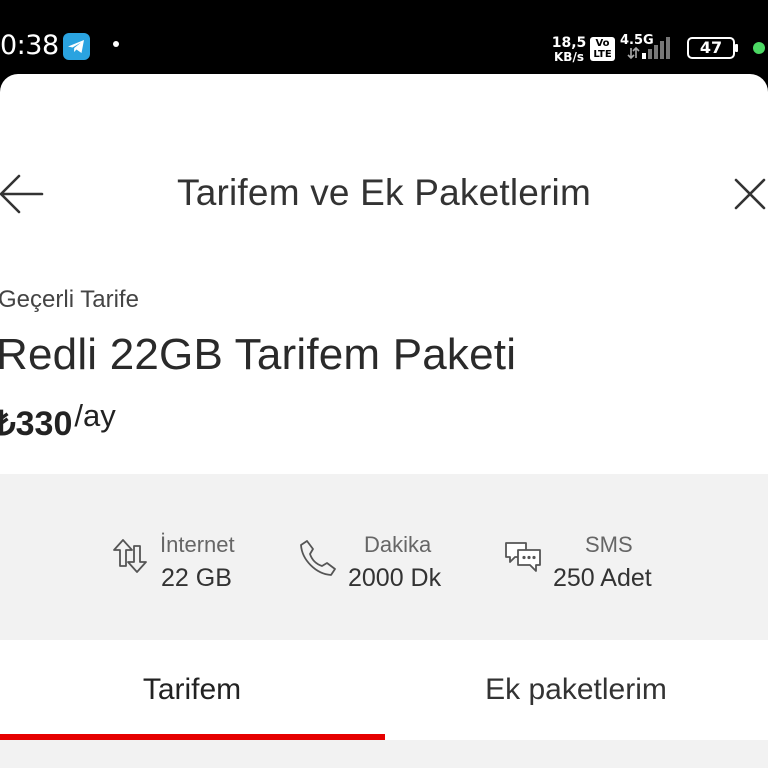 Image resolution: width=768 pixels, height=768 pixels. What do you see at coordinates (130, 556) in the screenshot?
I see `data-transfer-icon` at bounding box center [130, 556].